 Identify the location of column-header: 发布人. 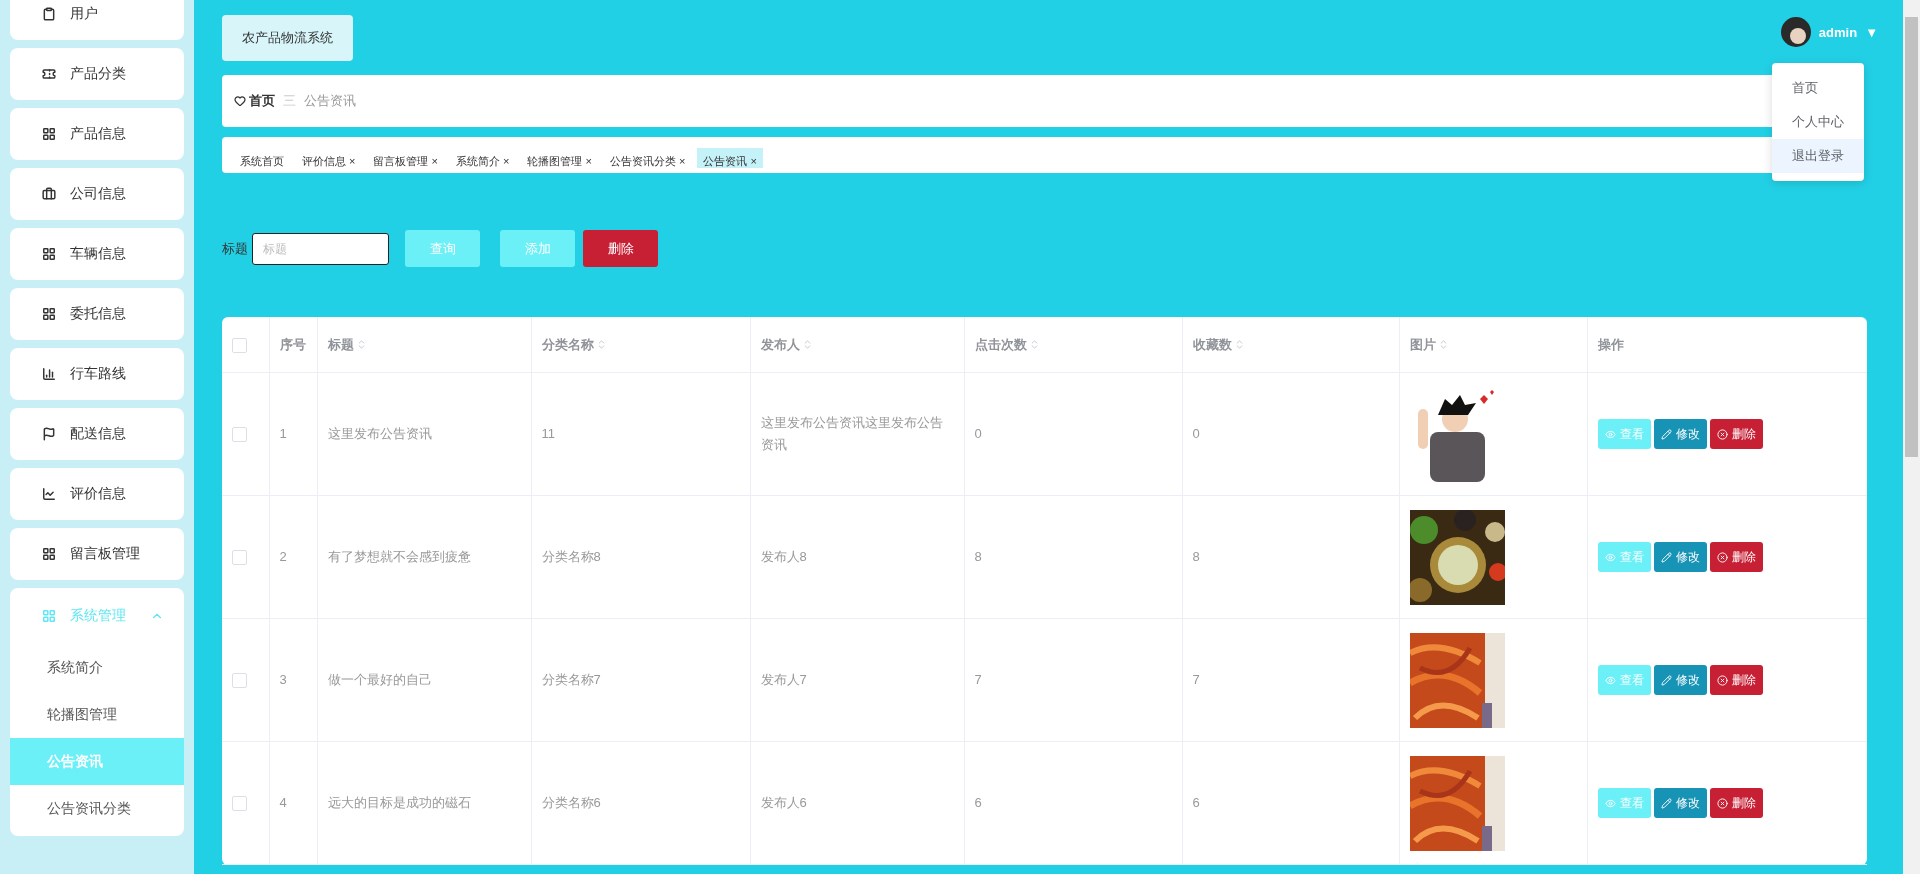
(786, 344).